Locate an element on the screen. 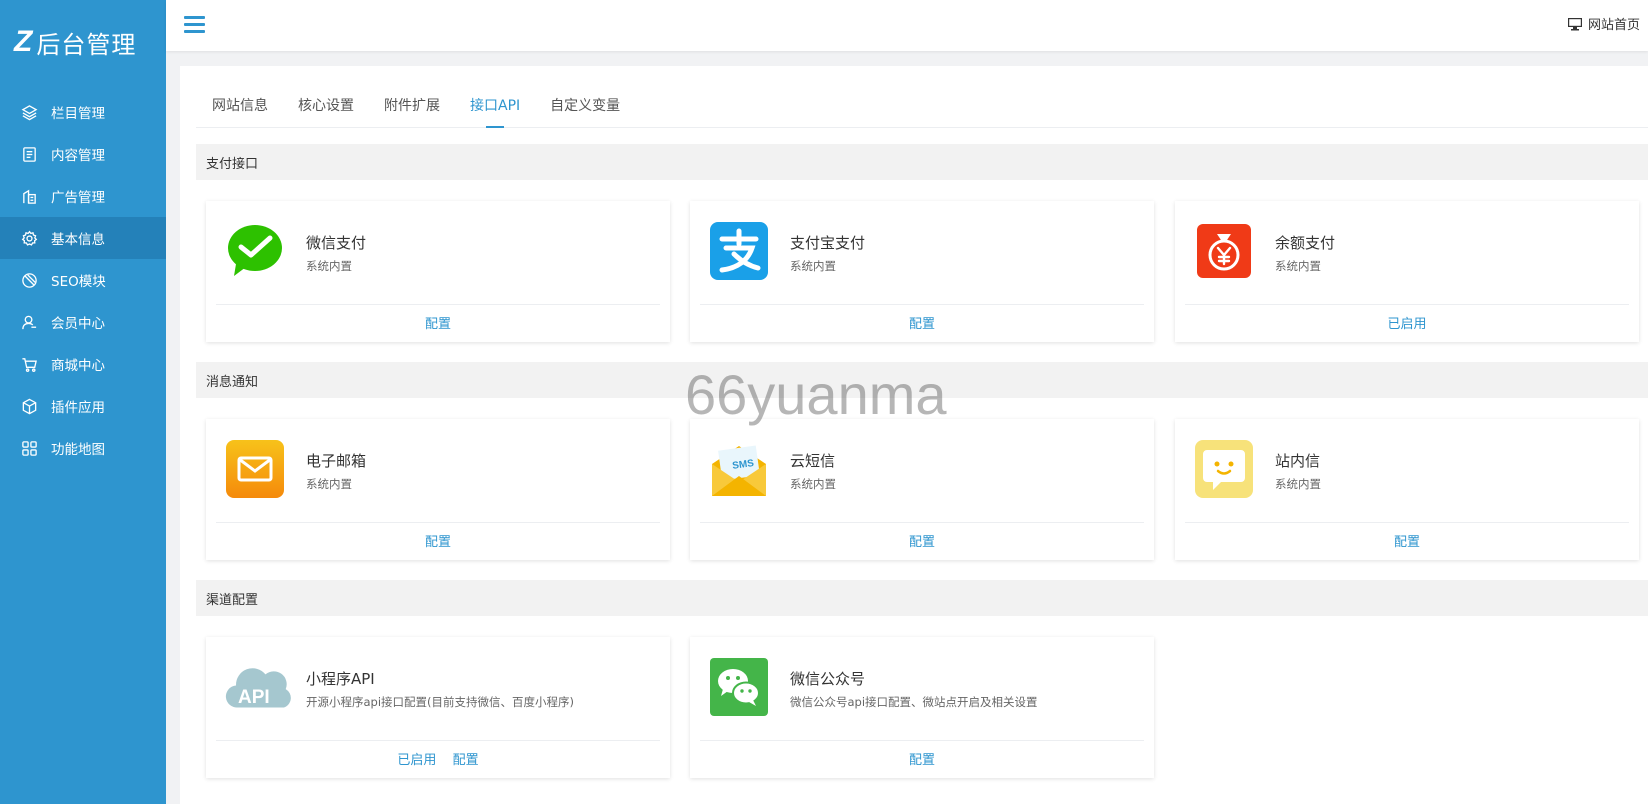  card-title: 余额支付 is located at coordinates (1305, 243).